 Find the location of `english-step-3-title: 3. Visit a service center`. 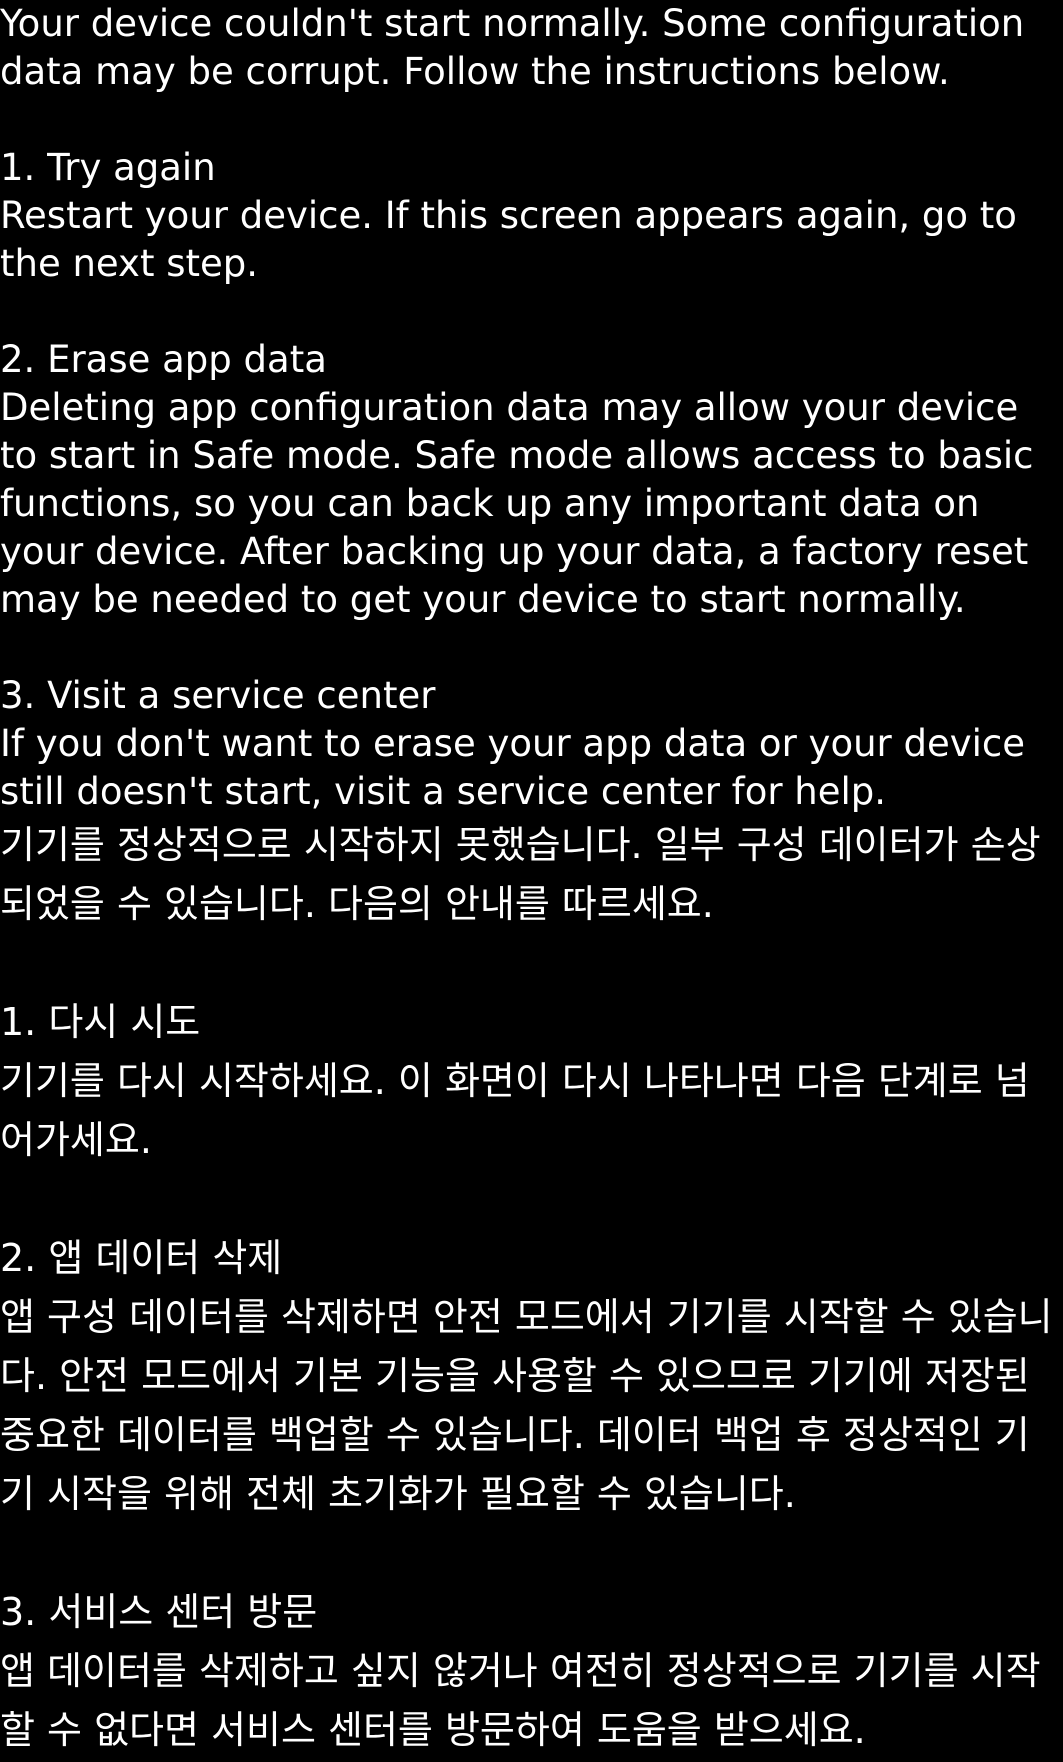

english-step-3-title: 3. Visit a service center is located at coordinates (218, 695).